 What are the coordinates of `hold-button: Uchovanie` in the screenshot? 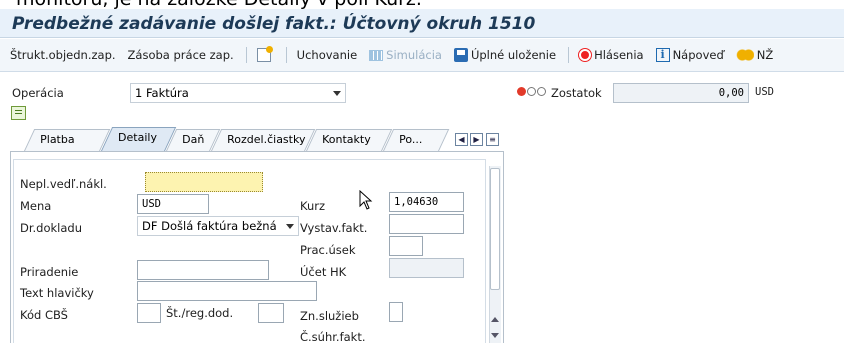 It's located at (327, 55).